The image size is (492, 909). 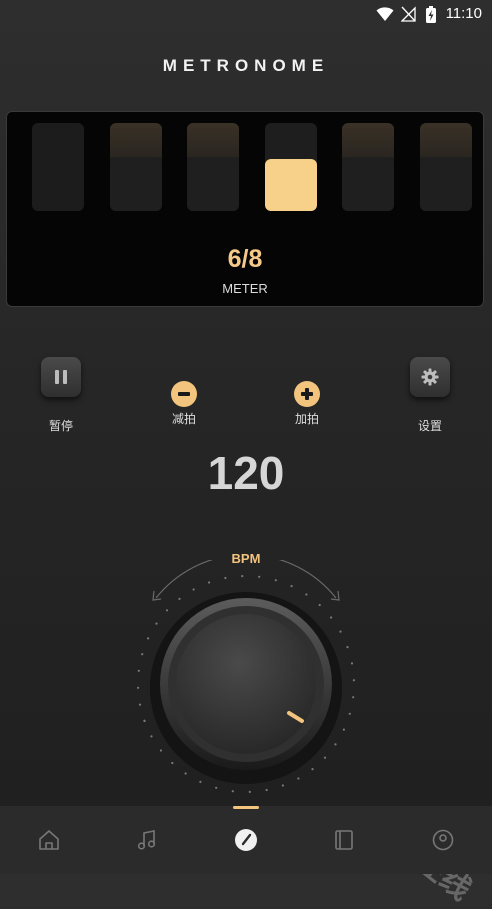 What do you see at coordinates (246, 65) in the screenshot?
I see `page-title: METRONOME` at bounding box center [246, 65].